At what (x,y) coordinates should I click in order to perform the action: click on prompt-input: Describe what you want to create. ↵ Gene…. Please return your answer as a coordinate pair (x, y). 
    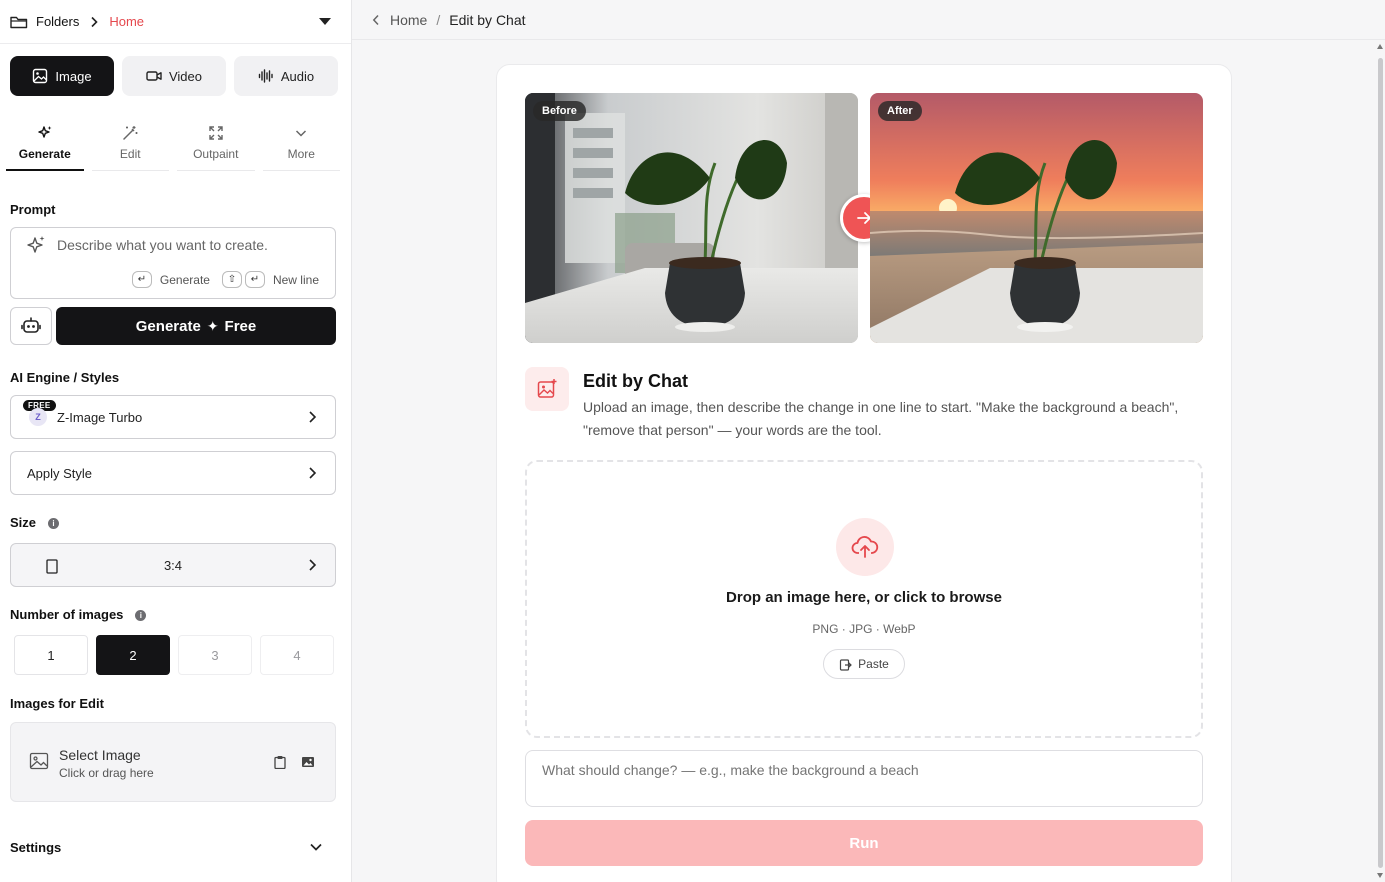
    Looking at the image, I should click on (173, 263).